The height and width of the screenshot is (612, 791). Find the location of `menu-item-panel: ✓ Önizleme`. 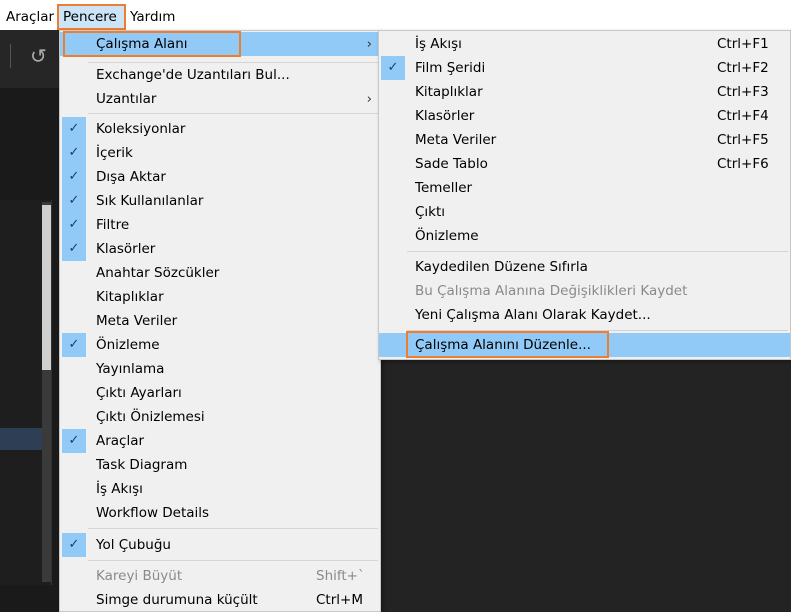

menu-item-panel: ✓ Önizleme is located at coordinates (220, 345).